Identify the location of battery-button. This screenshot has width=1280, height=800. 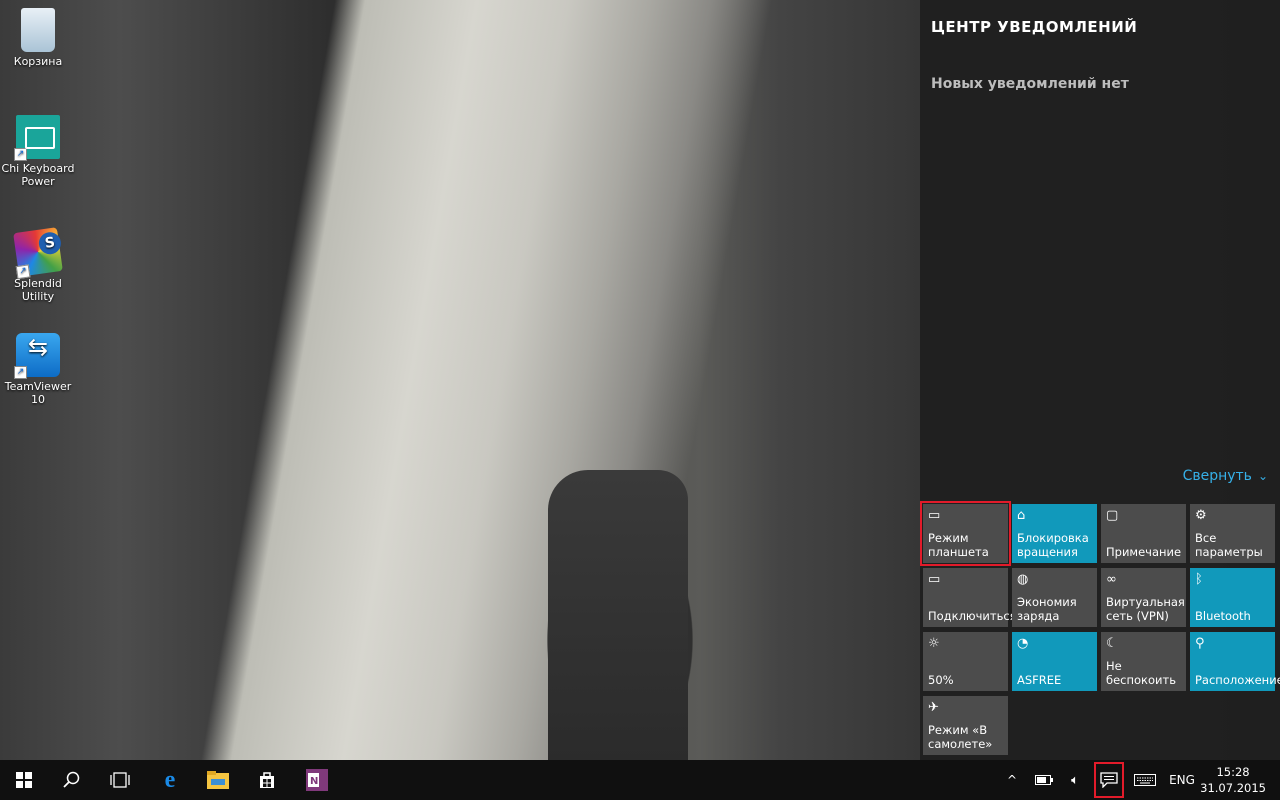
(1044, 780).